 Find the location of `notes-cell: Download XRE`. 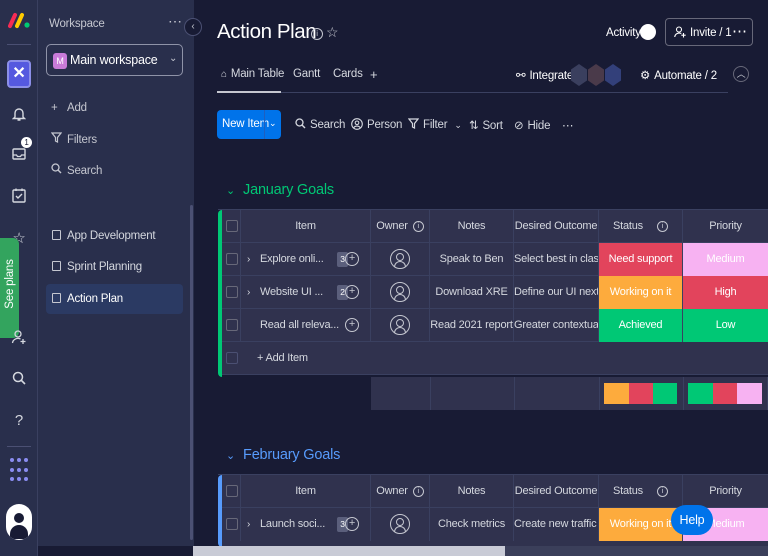

notes-cell: Download XRE is located at coordinates (472, 292).